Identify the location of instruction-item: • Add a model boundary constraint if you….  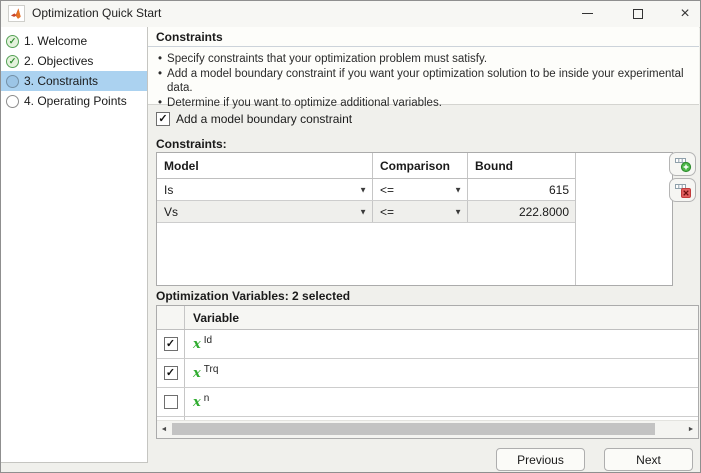
(424, 81).